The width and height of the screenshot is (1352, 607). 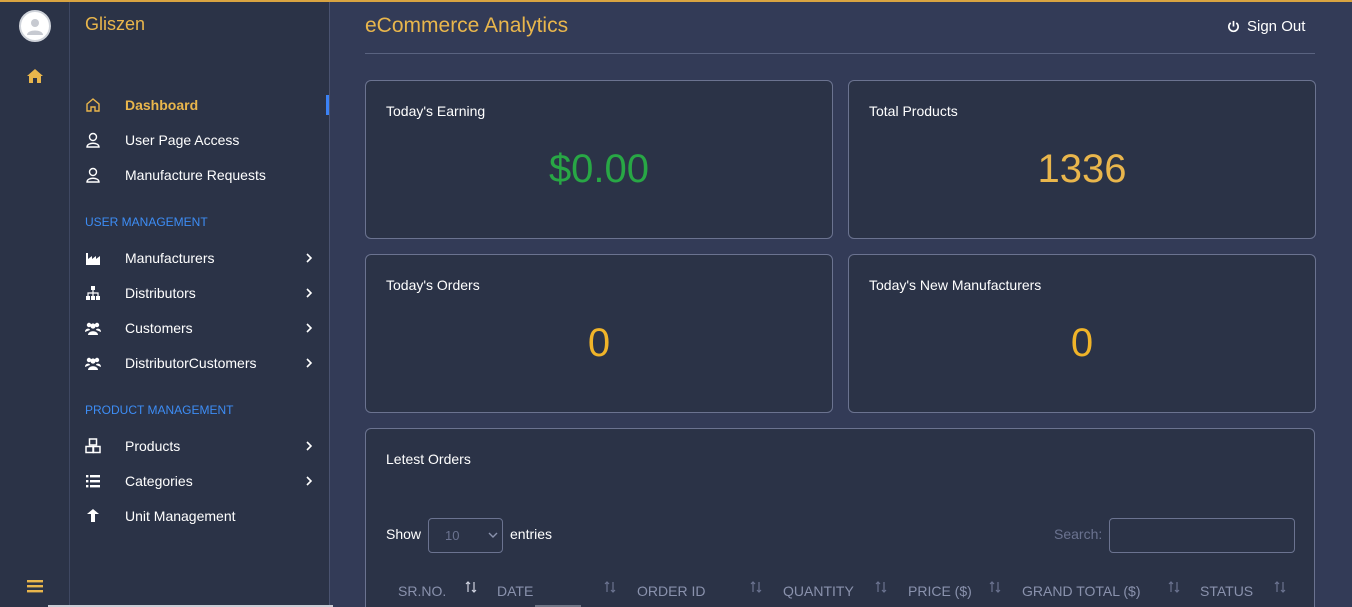 What do you see at coordinates (467, 25) in the screenshot?
I see `page-title: eCommerce Analytics` at bounding box center [467, 25].